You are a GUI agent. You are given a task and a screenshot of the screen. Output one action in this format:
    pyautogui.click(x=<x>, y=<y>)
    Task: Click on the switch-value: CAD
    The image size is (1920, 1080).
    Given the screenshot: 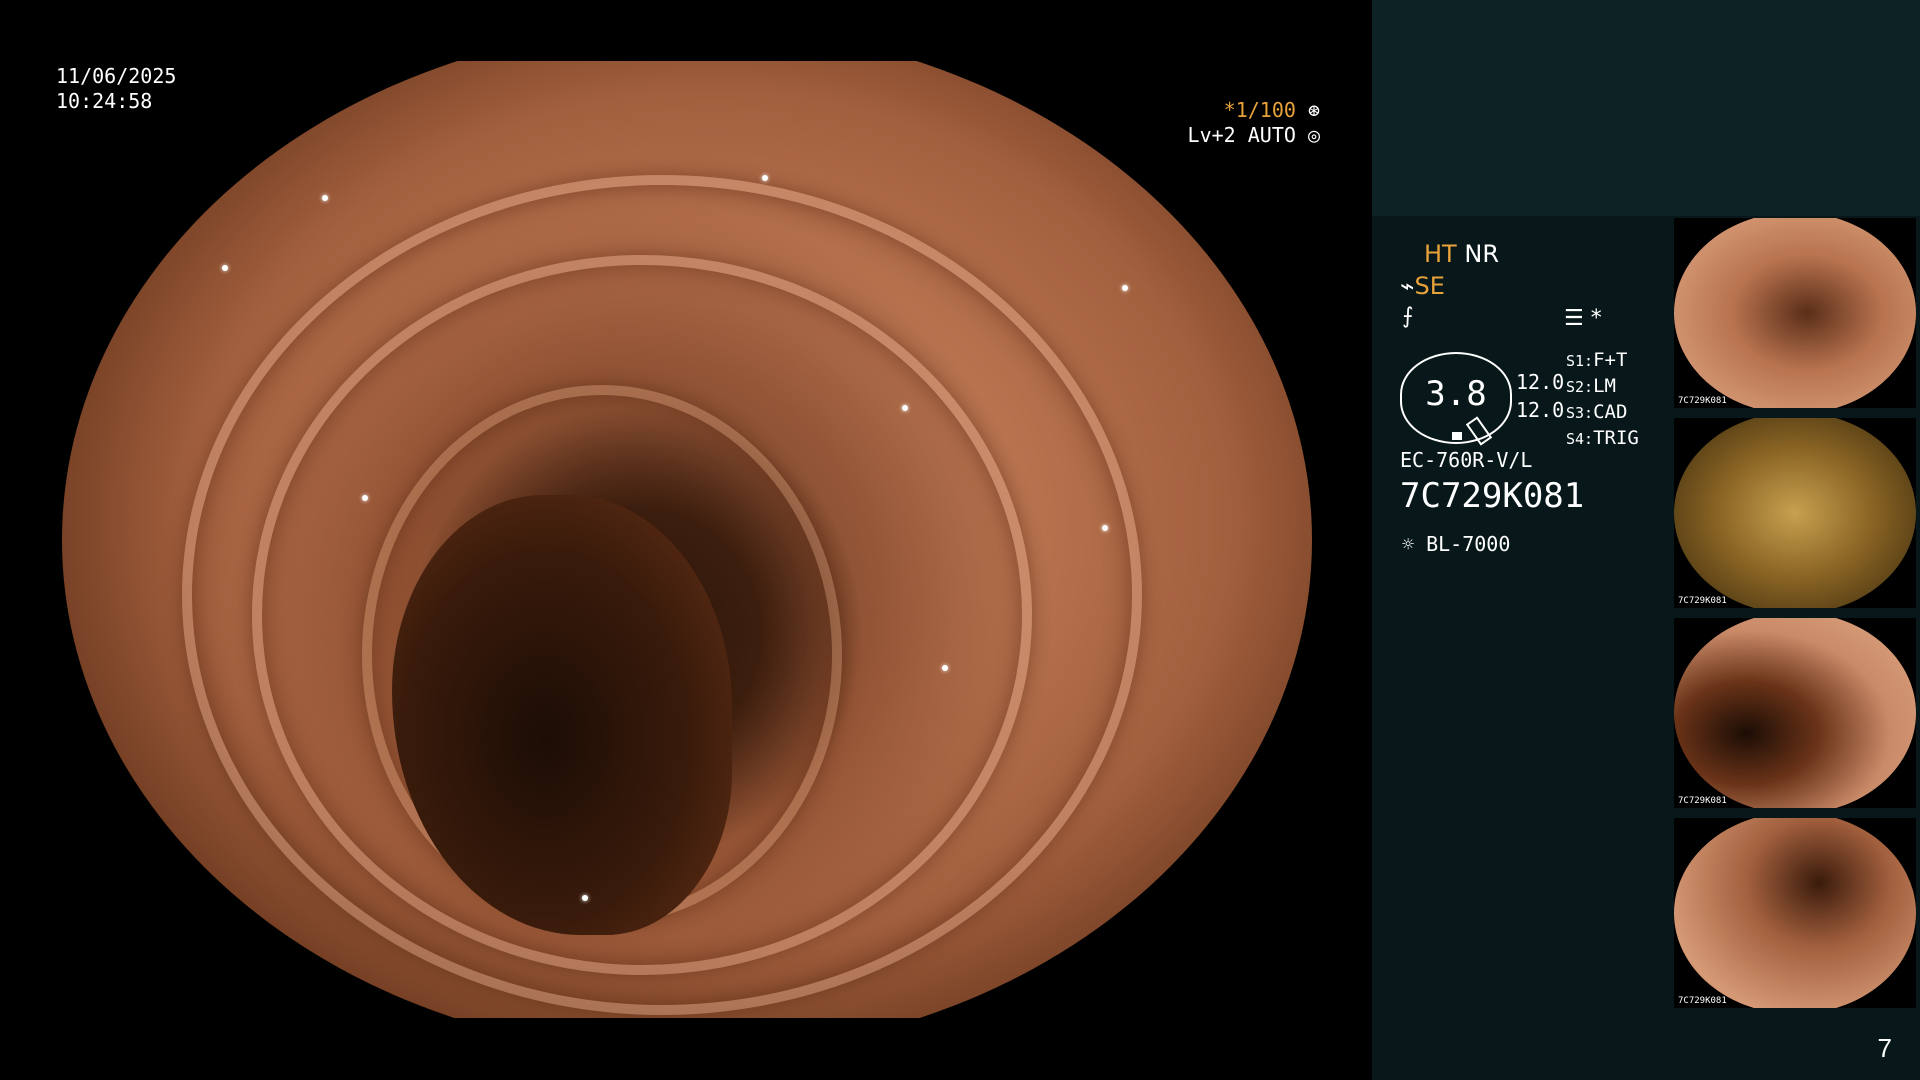 What is the action you would take?
    pyautogui.click(x=1610, y=412)
    